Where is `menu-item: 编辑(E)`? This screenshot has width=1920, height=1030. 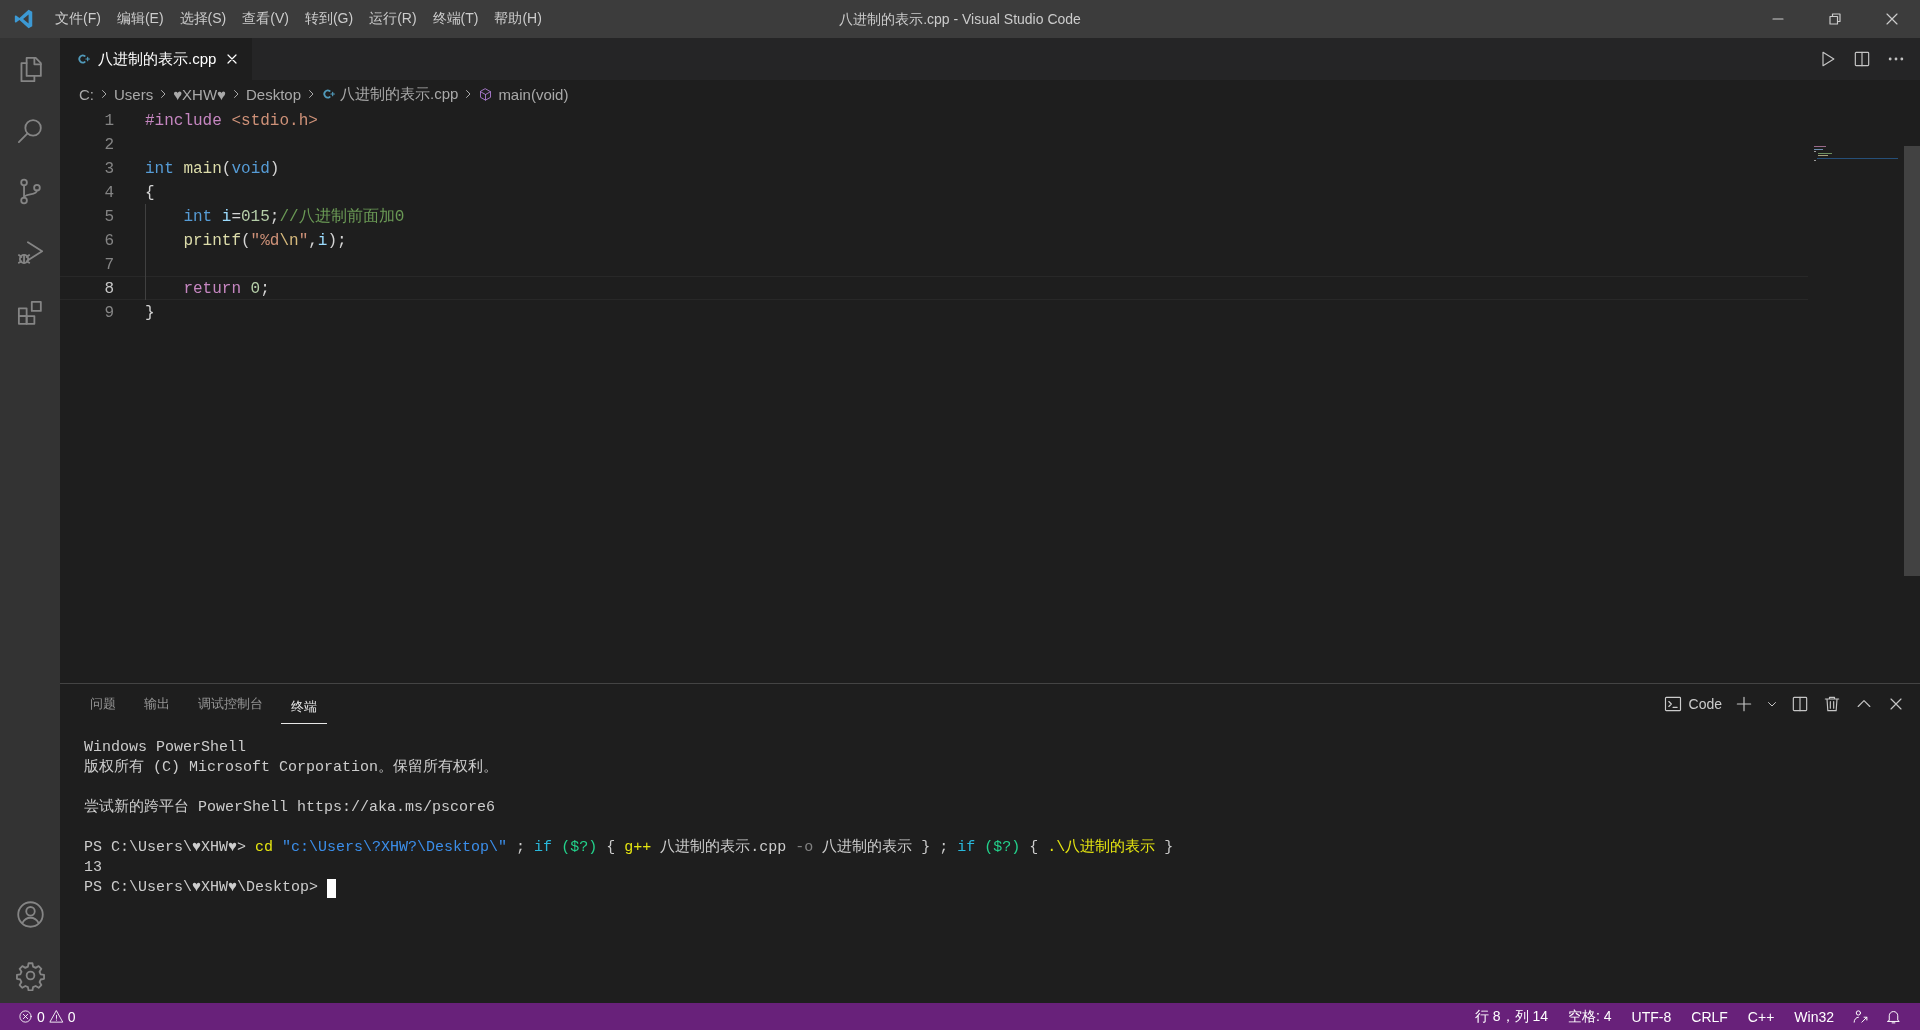
menu-item: 编辑(E) is located at coordinates (140, 19).